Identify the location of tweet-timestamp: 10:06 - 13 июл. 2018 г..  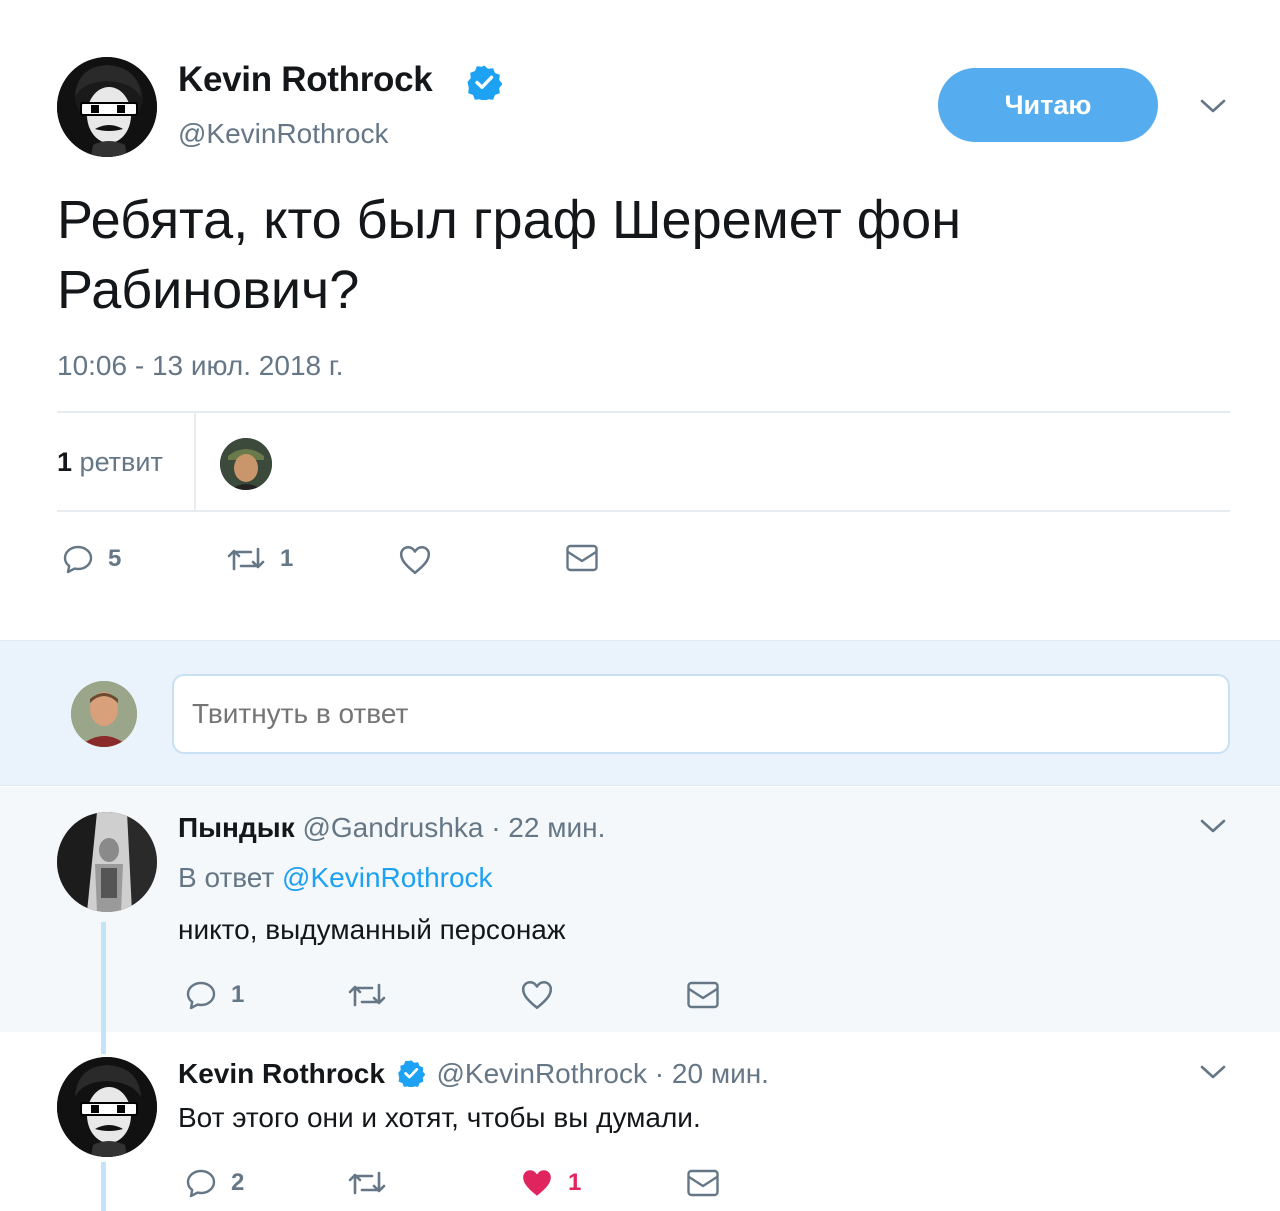
(200, 366).